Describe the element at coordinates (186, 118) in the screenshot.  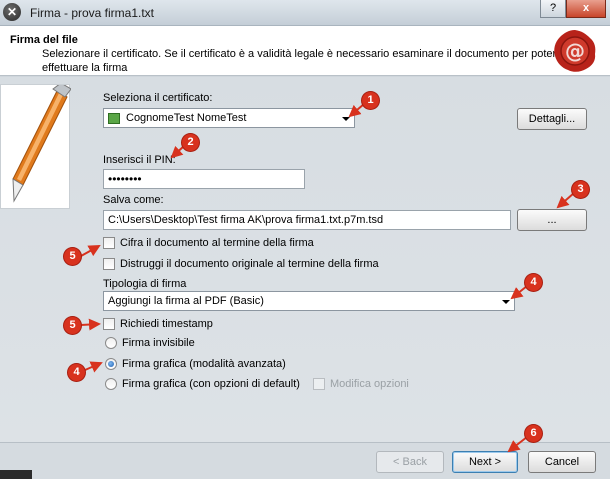
I see `certificate-selected: CognomeTest NomeTest` at that location.